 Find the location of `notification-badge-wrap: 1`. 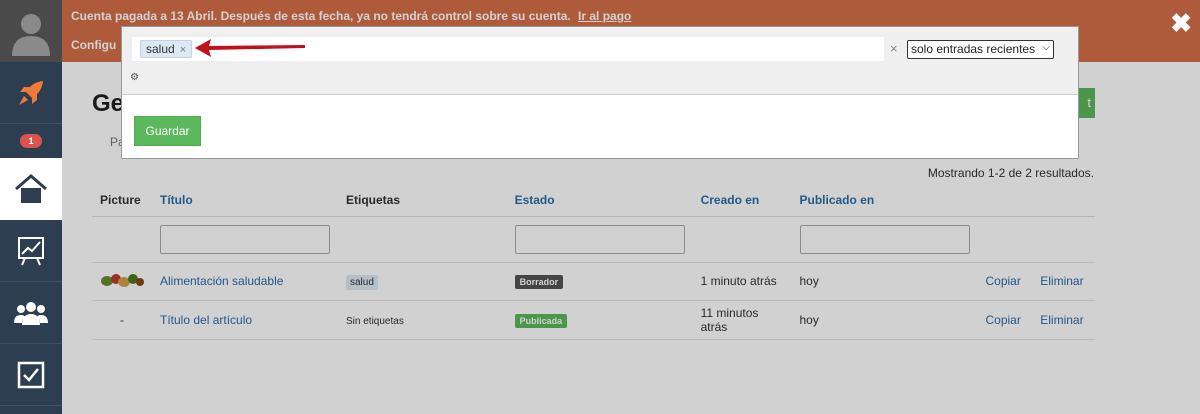

notification-badge-wrap: 1 is located at coordinates (31, 141).